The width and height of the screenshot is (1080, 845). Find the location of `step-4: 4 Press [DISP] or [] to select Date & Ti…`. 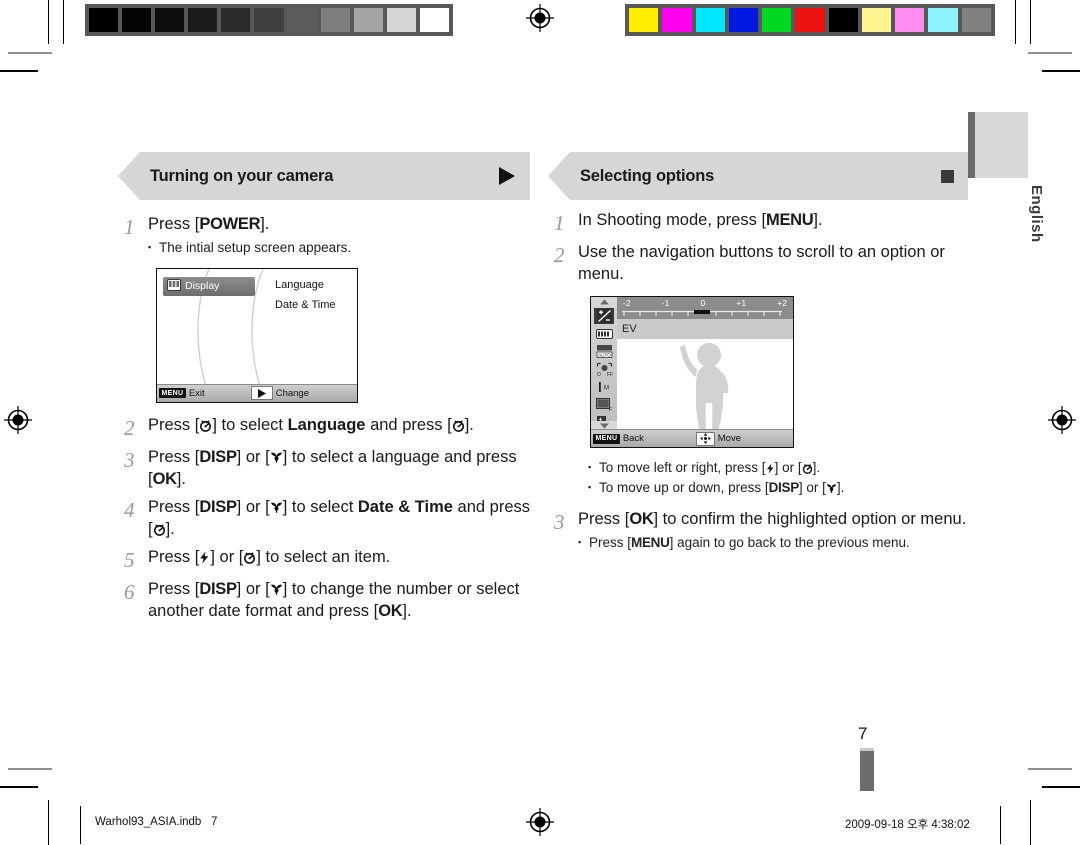

step-4: 4 Press [DISP] or [] to select Date & Ti… is located at coordinates (324, 519).